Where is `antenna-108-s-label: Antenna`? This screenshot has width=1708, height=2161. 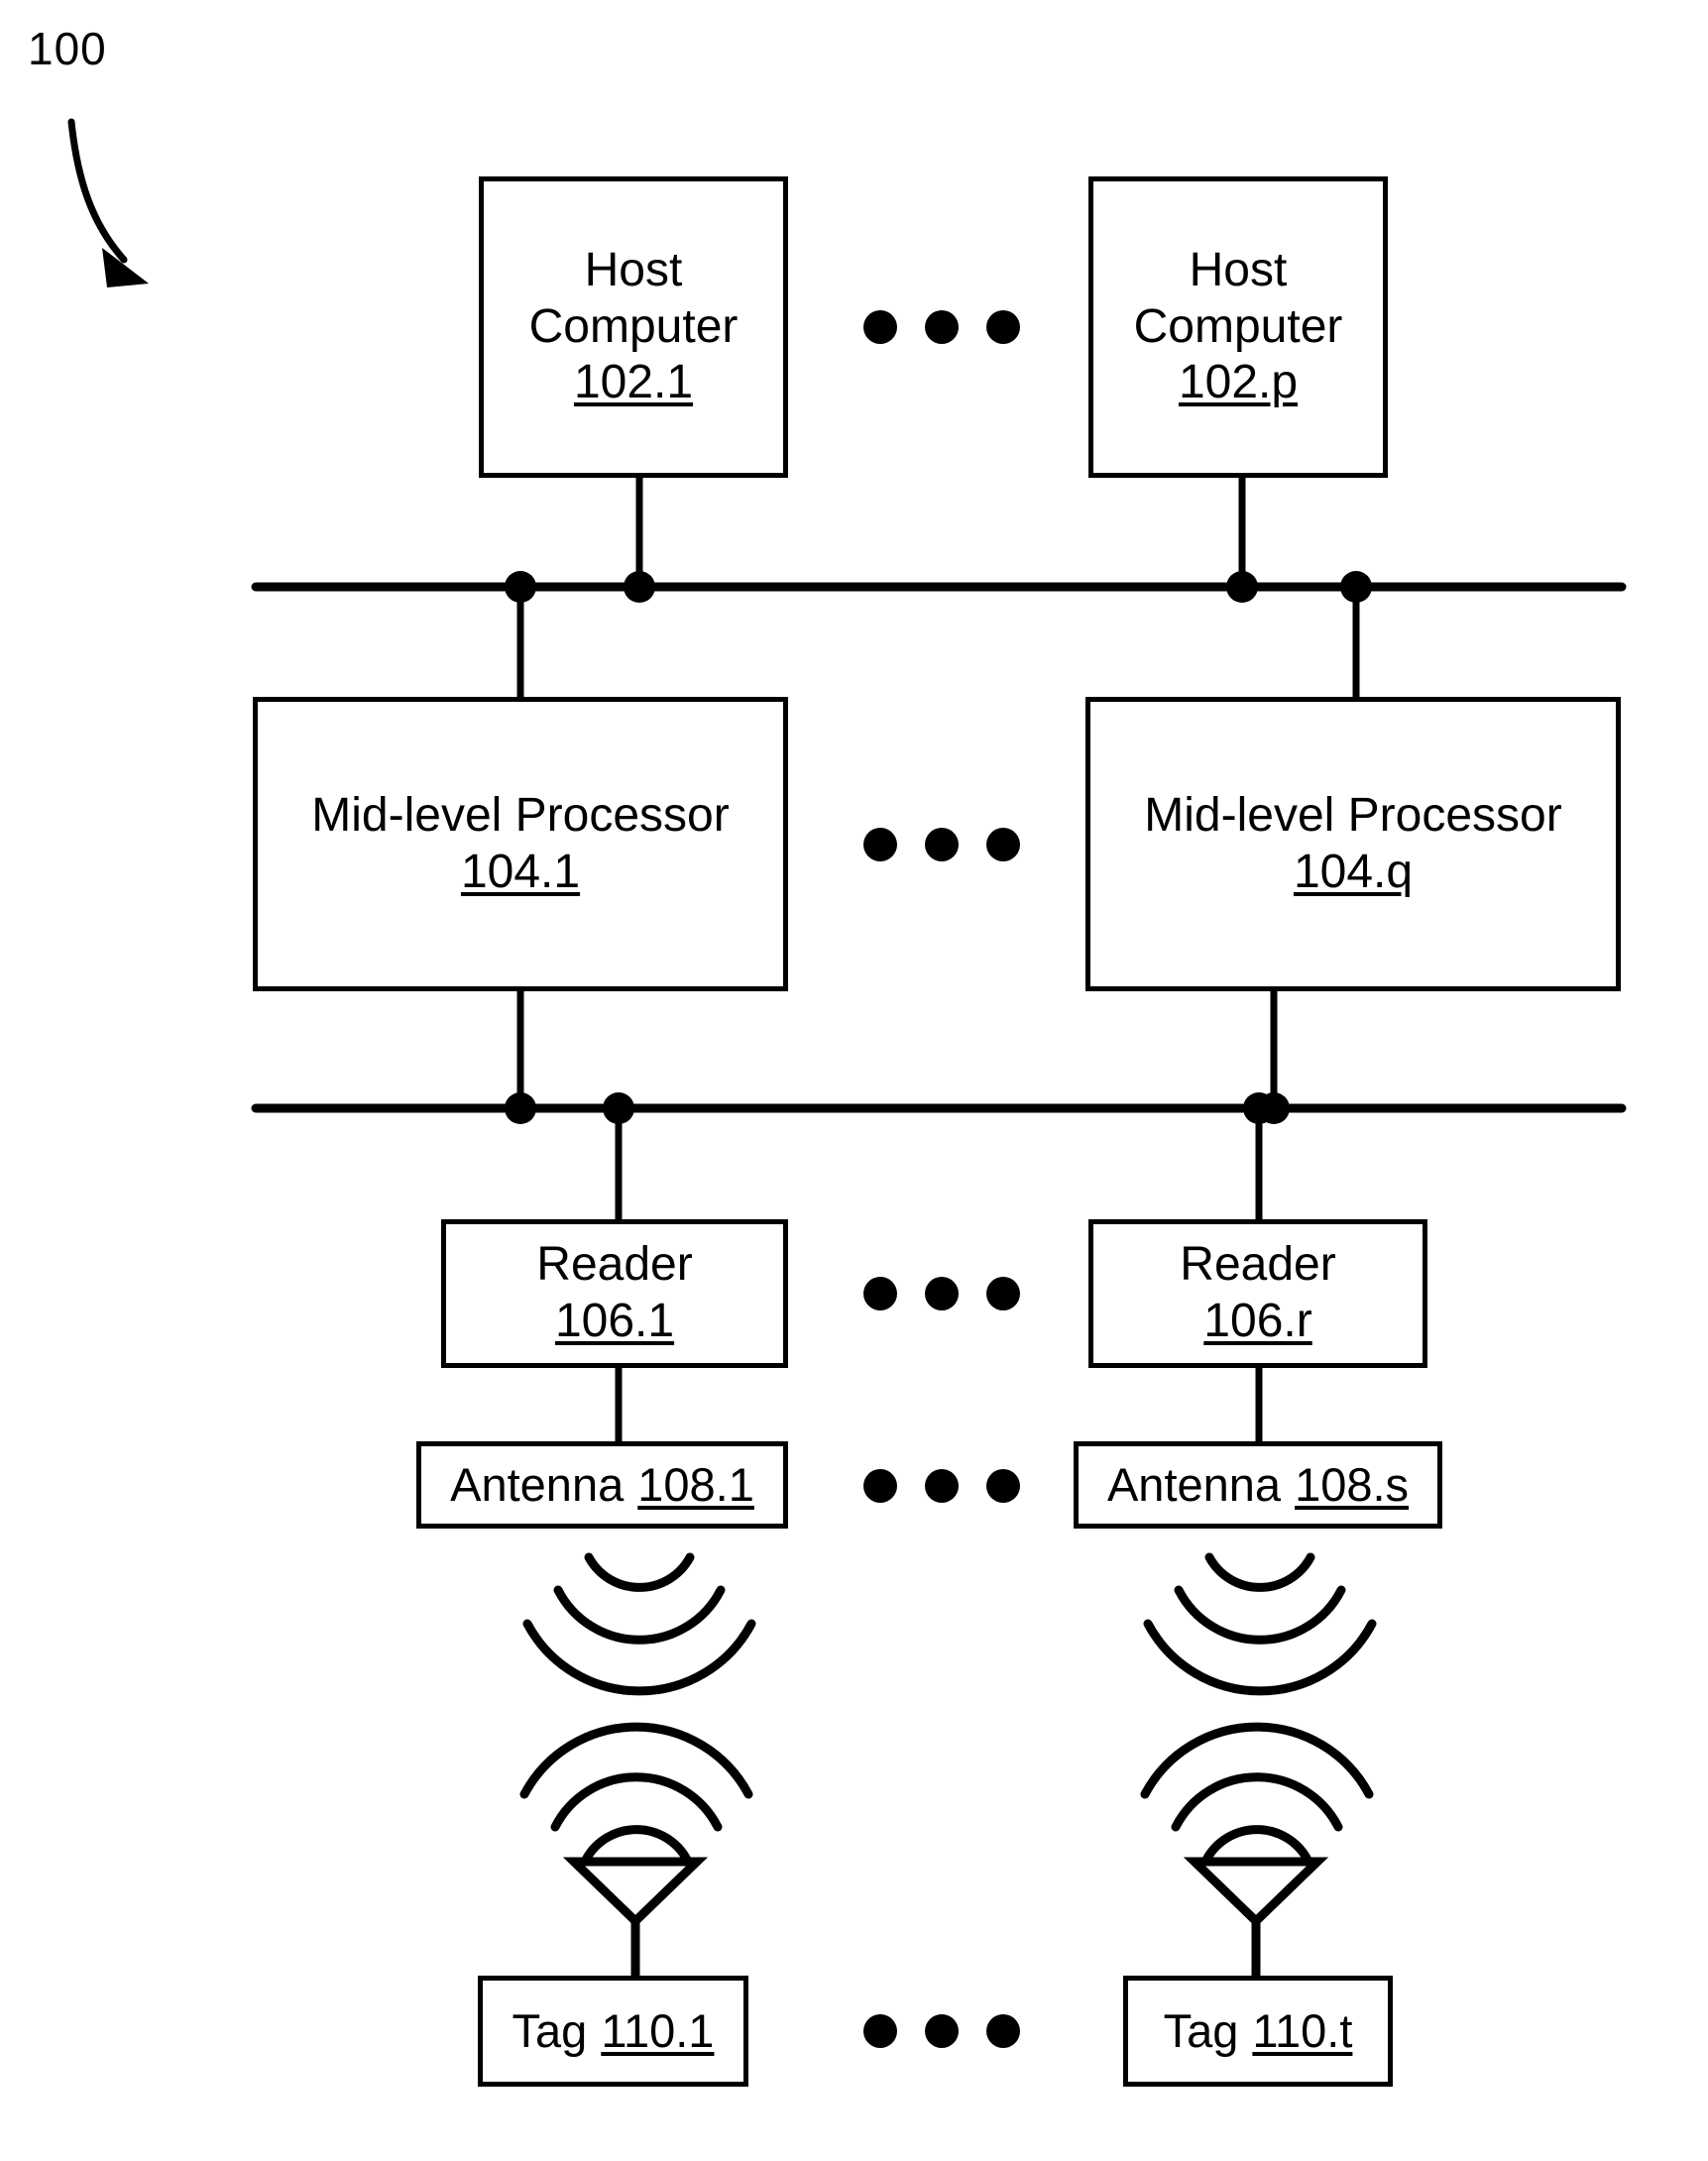 antenna-108-s-label: Antenna is located at coordinates (1194, 1485).